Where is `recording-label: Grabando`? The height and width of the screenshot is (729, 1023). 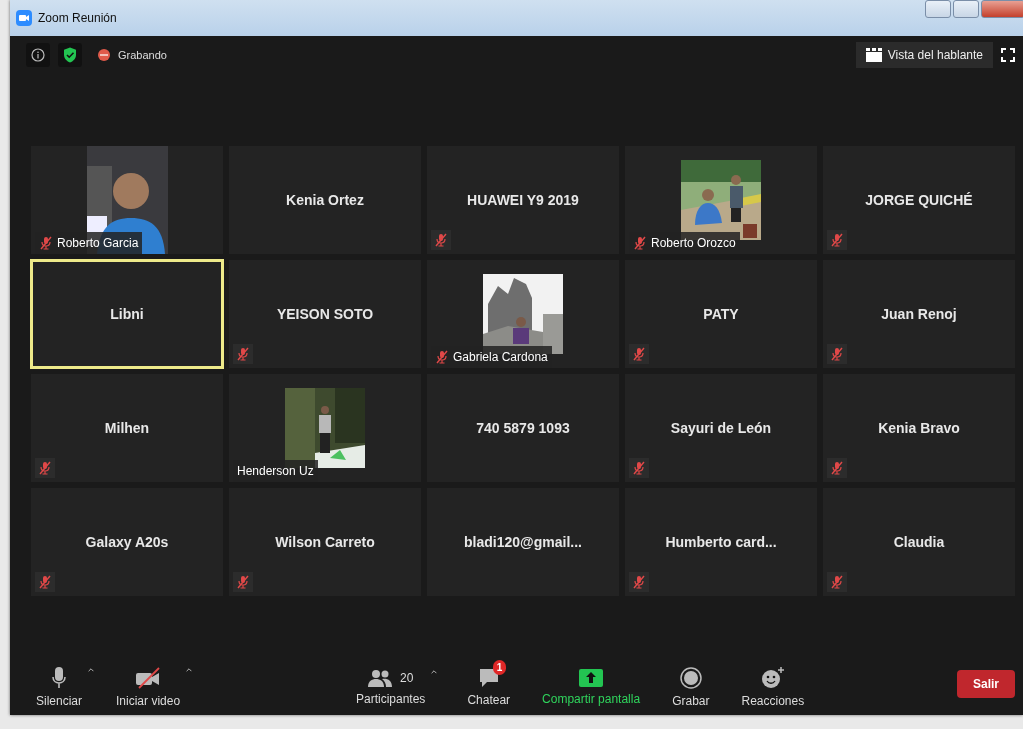
recording-label: Grabando is located at coordinates (142, 55).